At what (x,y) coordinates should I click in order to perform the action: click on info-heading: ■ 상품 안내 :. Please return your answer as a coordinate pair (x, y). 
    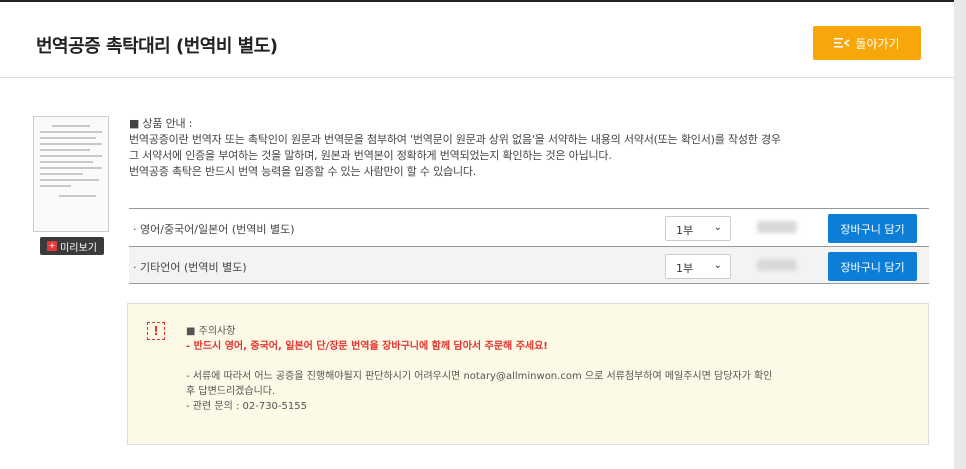
    Looking at the image, I should click on (161, 123).